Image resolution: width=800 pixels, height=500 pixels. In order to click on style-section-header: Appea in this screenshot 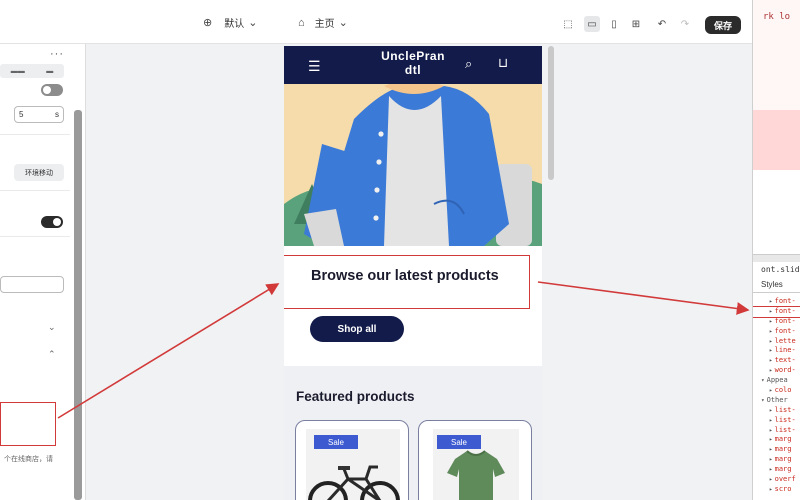, I will do `click(776, 381)`.